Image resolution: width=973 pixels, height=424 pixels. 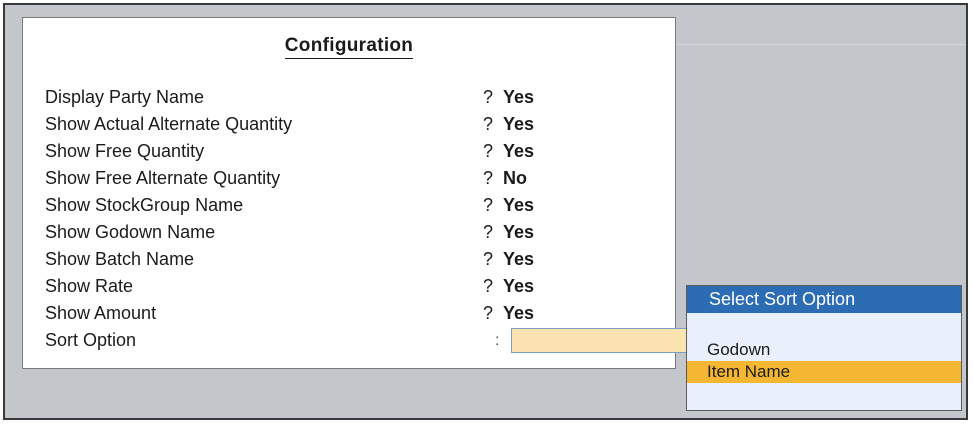 I want to click on background-divider, so click(x=819, y=44).